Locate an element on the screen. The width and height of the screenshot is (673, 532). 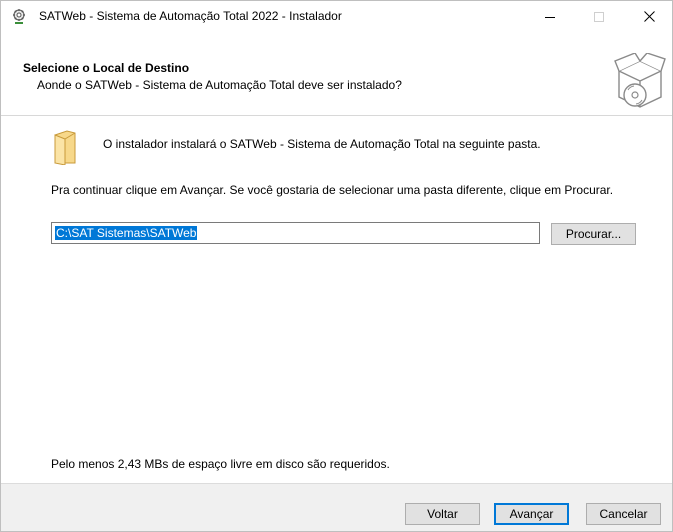
destination-path-value: C:\SAT Sistemas\SATWeb is located at coordinates (126, 233).